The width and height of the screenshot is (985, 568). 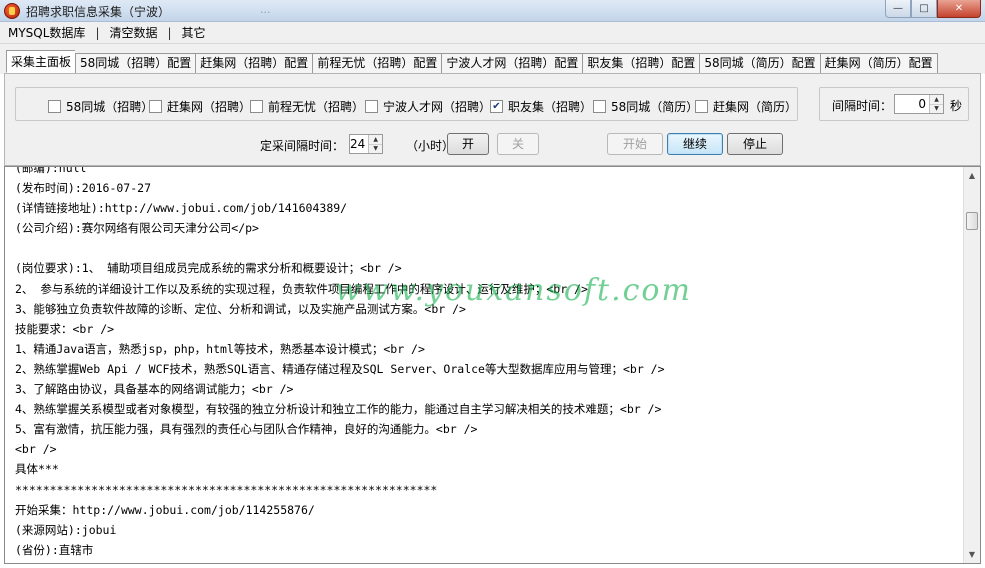 What do you see at coordinates (66, 529) in the screenshot?
I see `log-line: (来源网站):jobui` at bounding box center [66, 529].